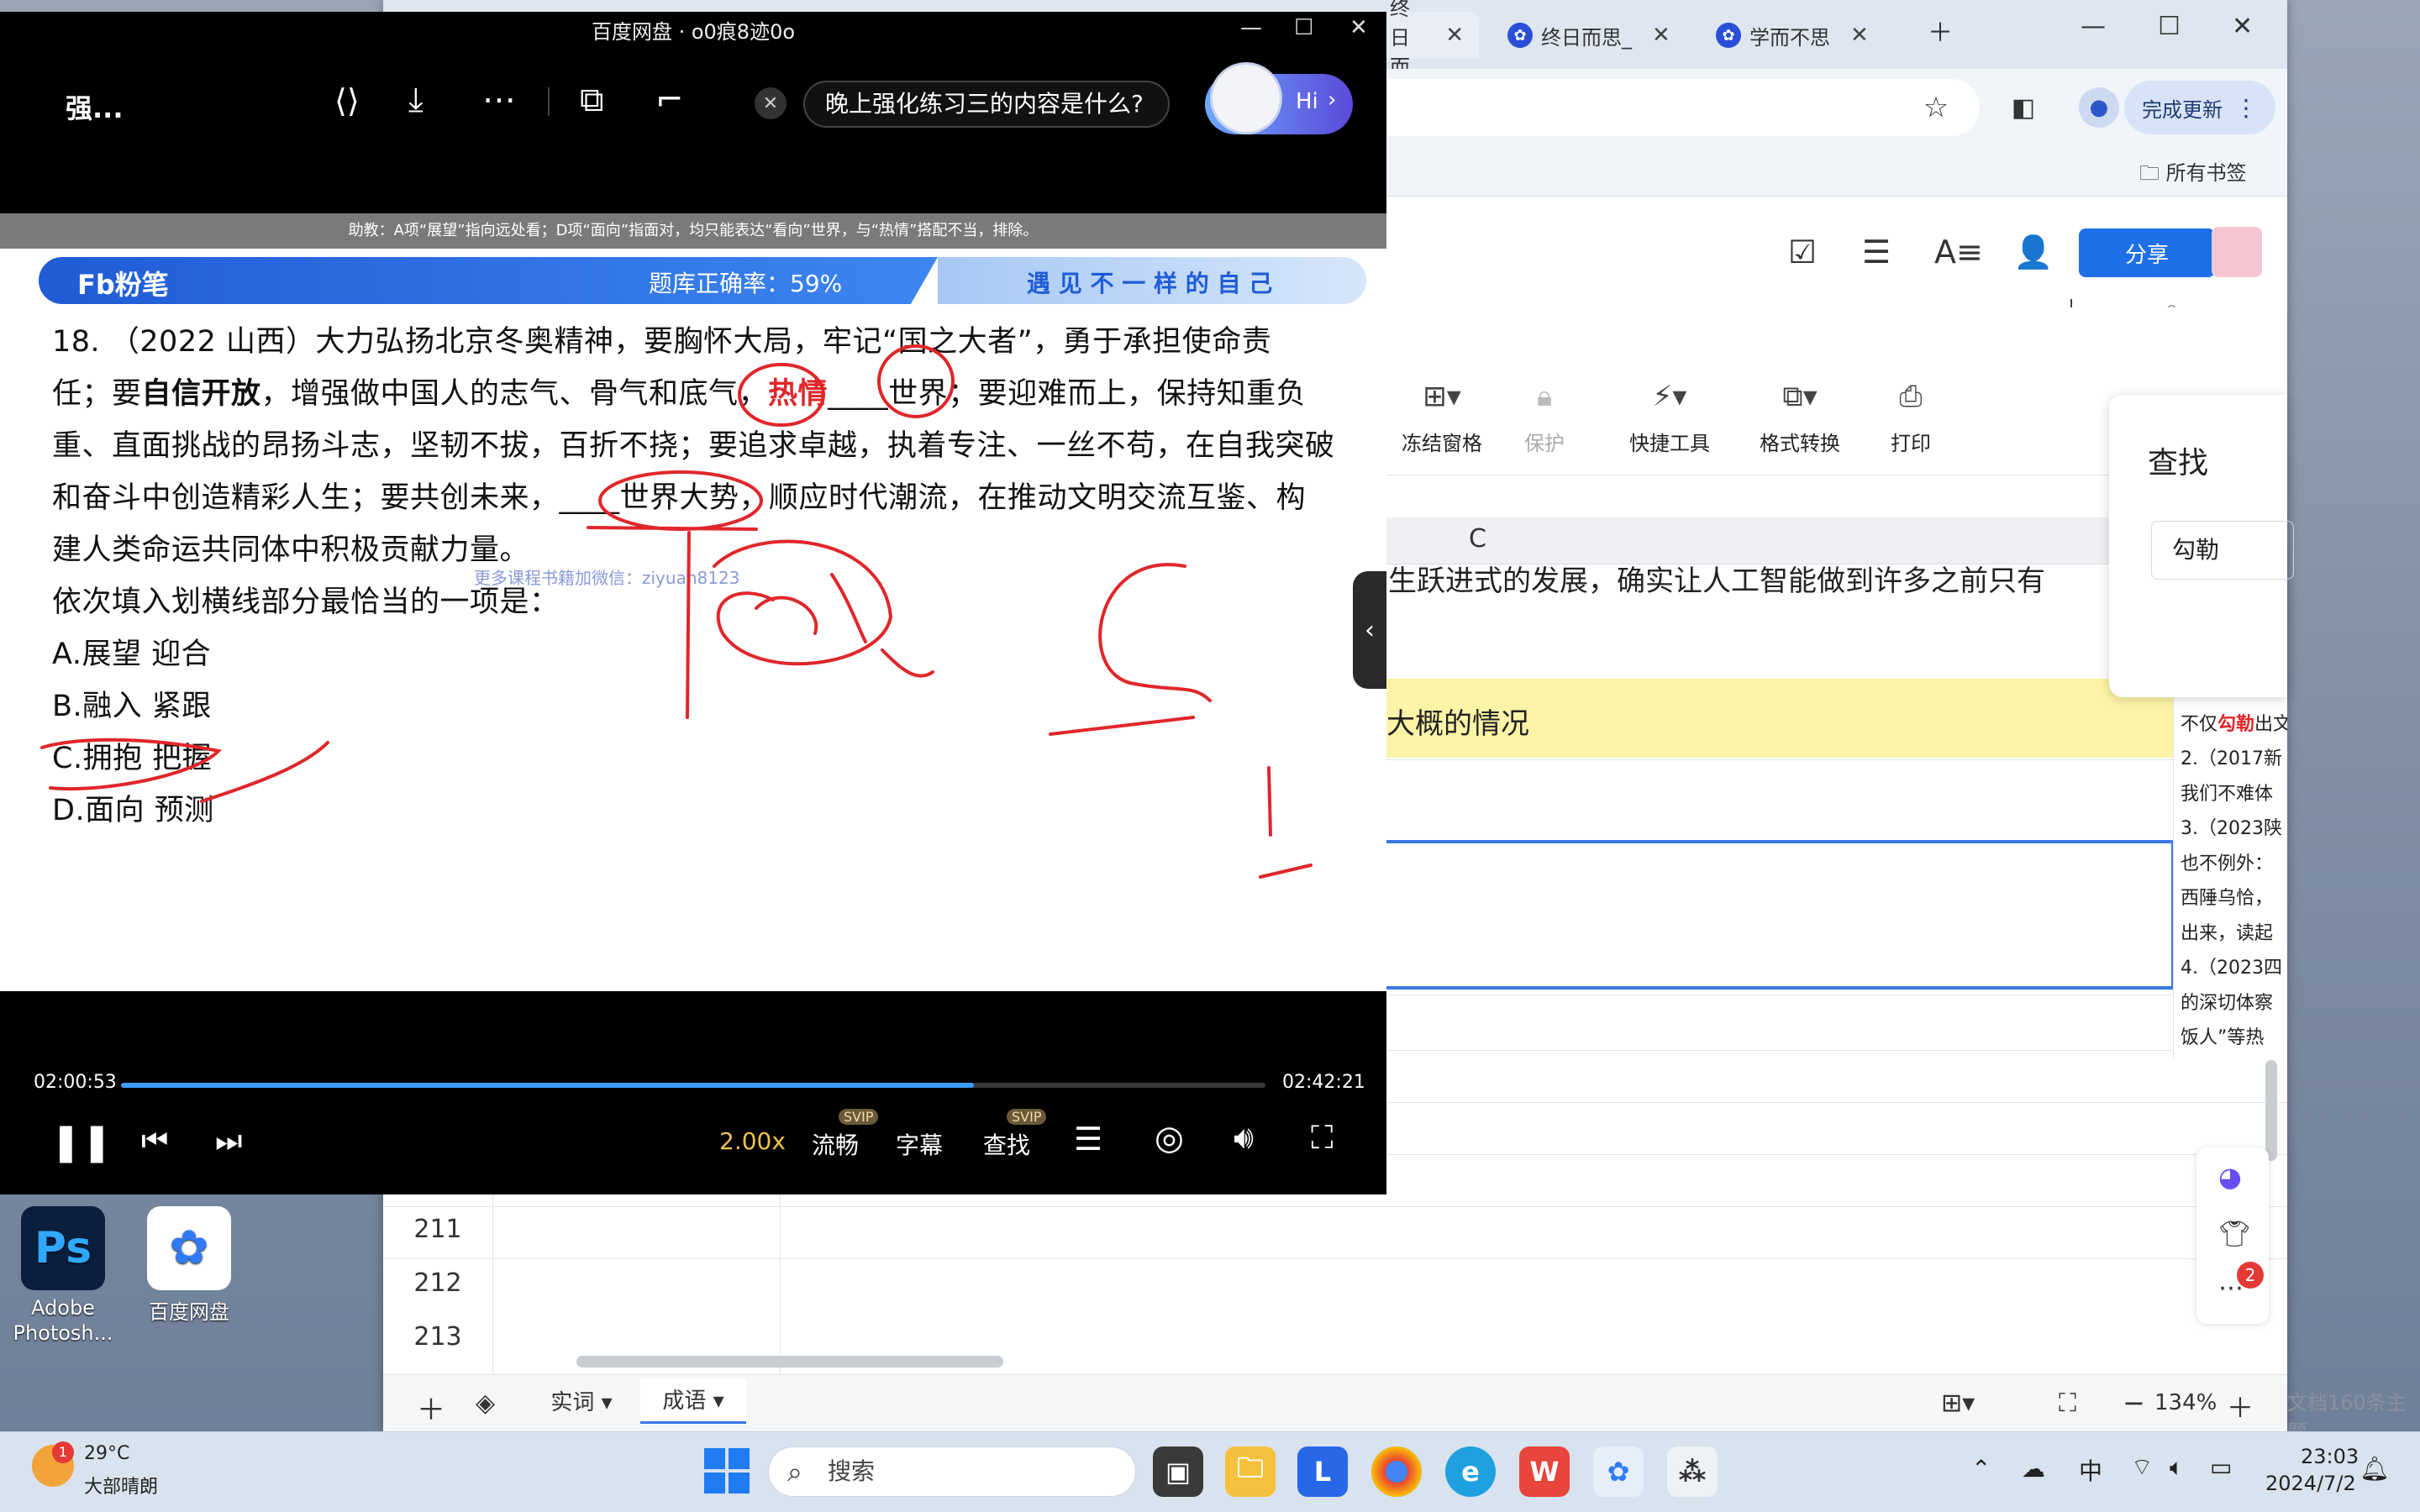 The height and width of the screenshot is (1512, 2420). Describe the element at coordinates (228, 1141) in the screenshot. I see `next-icon: ⏭` at that location.